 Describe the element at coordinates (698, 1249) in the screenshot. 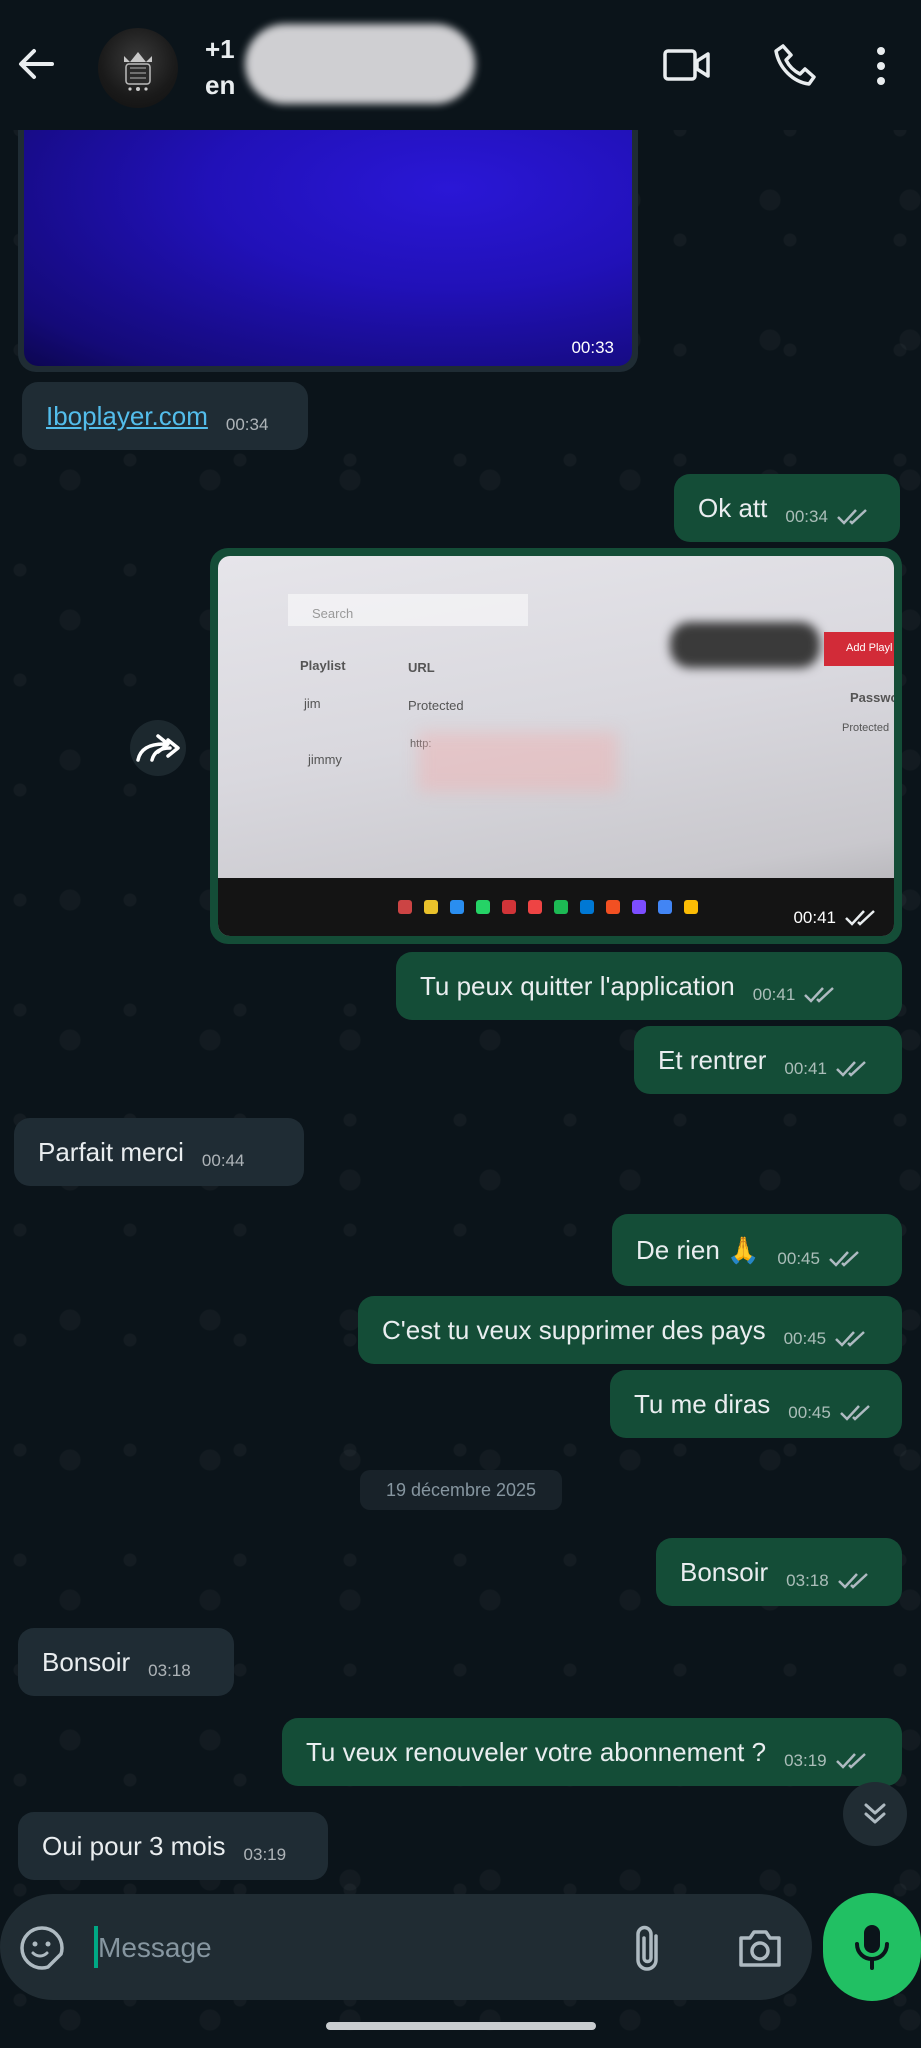

I see `message-text: De rien 🙏` at that location.